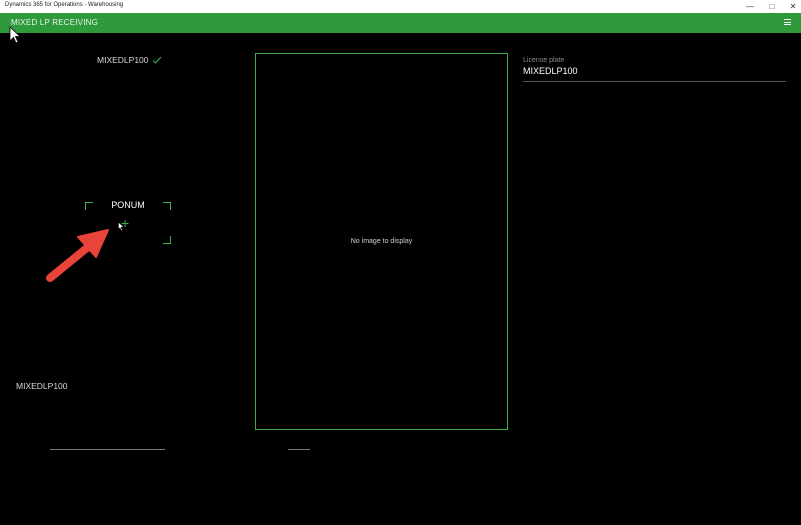 The height and width of the screenshot is (525, 801). Describe the element at coordinates (787, 22) in the screenshot. I see `hamburger-icon` at that location.